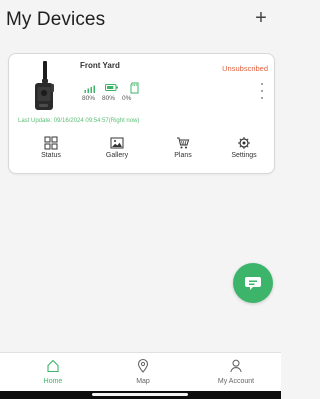  I want to click on plus-icon: +, so click(261, 18).